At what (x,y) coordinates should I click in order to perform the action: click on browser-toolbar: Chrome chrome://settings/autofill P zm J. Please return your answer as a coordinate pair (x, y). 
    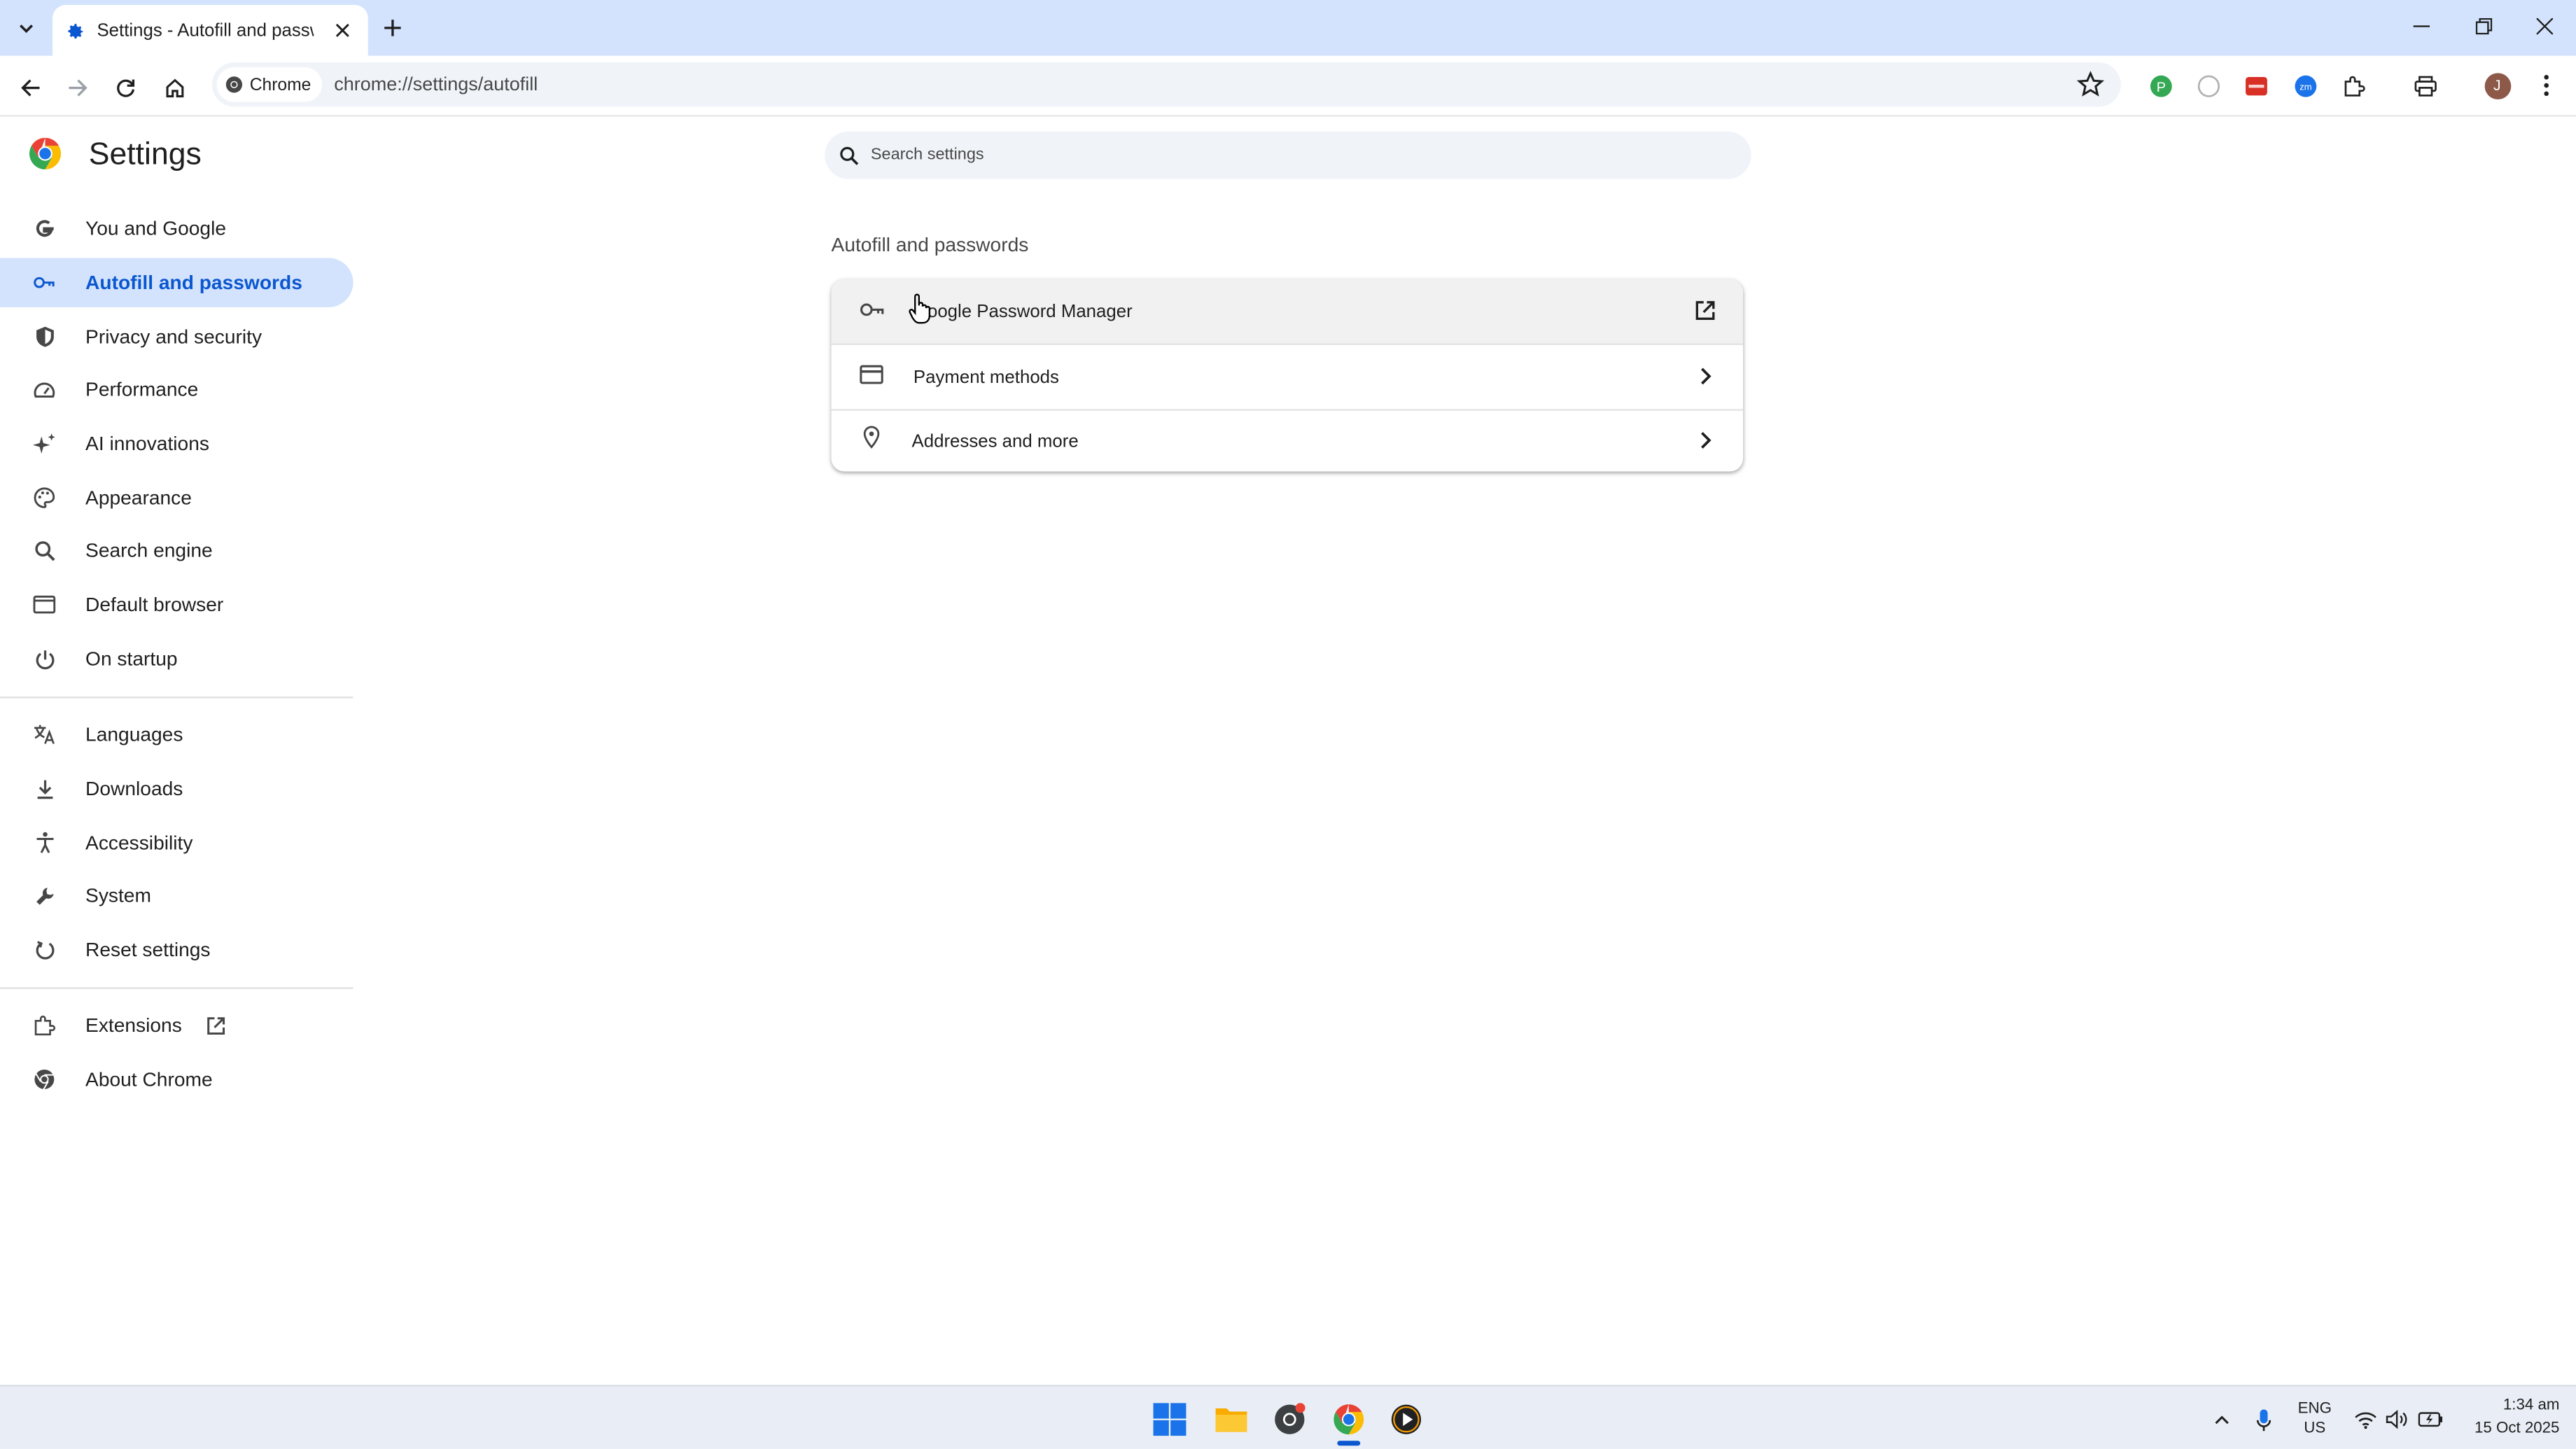
    Looking at the image, I should click on (1288, 86).